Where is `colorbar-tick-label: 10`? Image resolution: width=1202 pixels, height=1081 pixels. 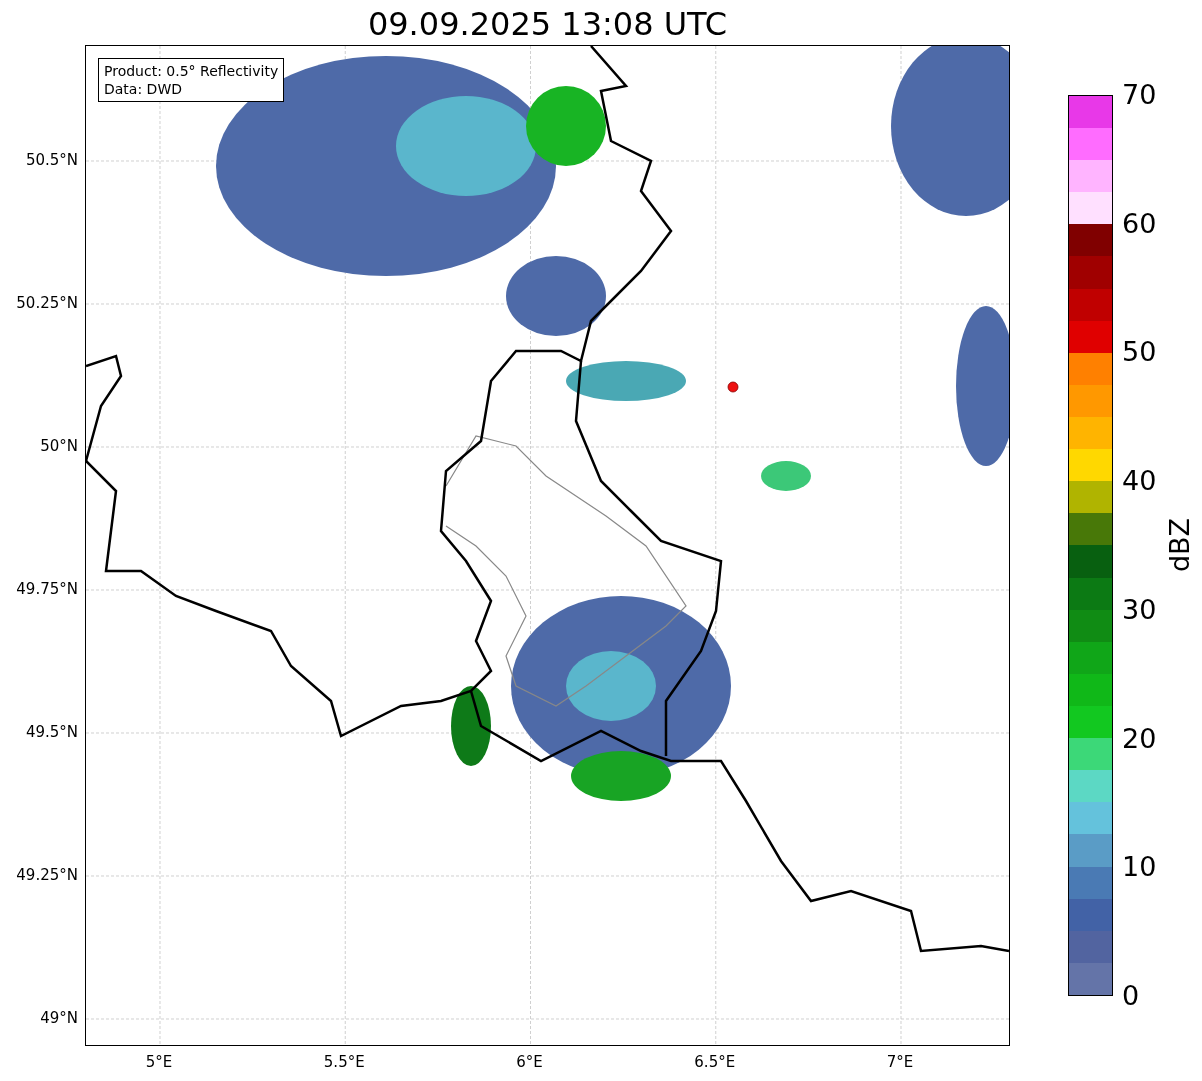
colorbar-tick-label: 10 is located at coordinates (1139, 867).